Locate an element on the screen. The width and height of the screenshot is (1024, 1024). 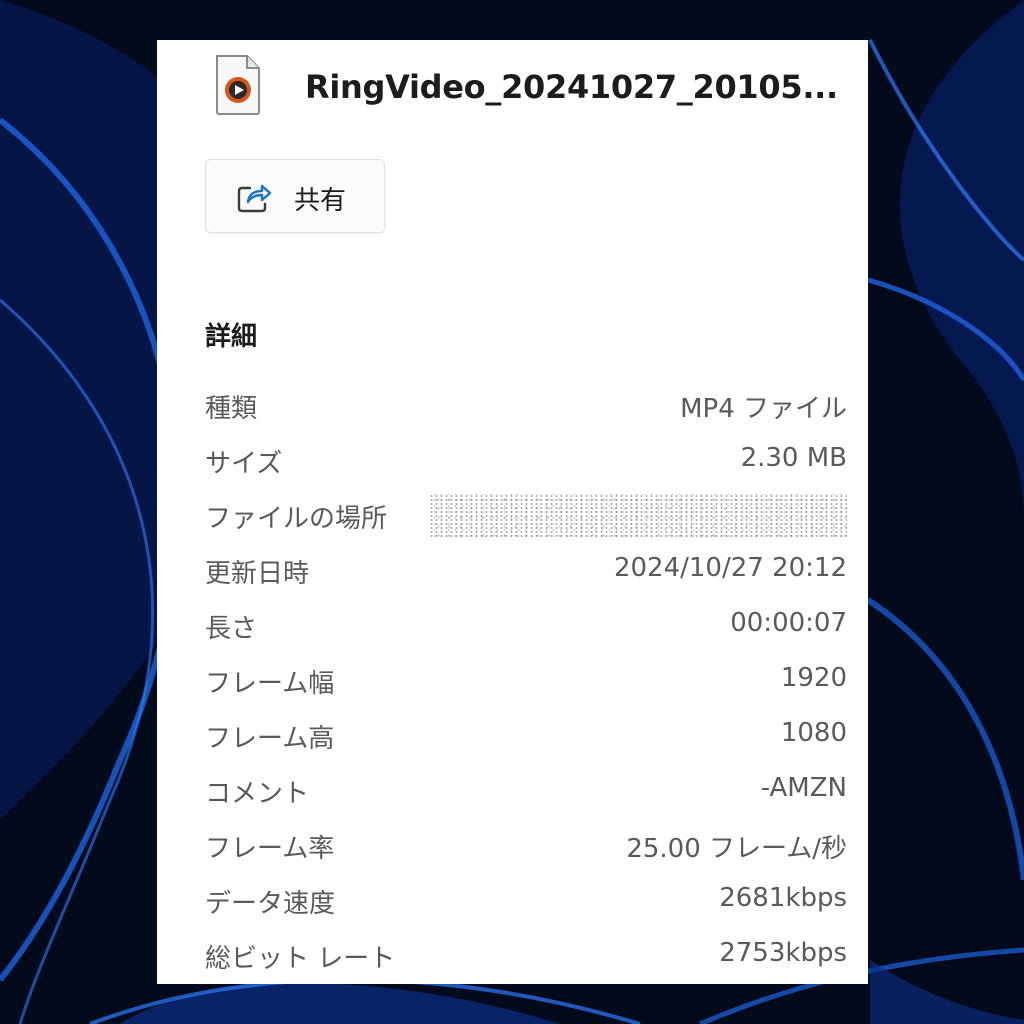
detail-row-comment: コメント -AMZN is located at coordinates (526, 790).